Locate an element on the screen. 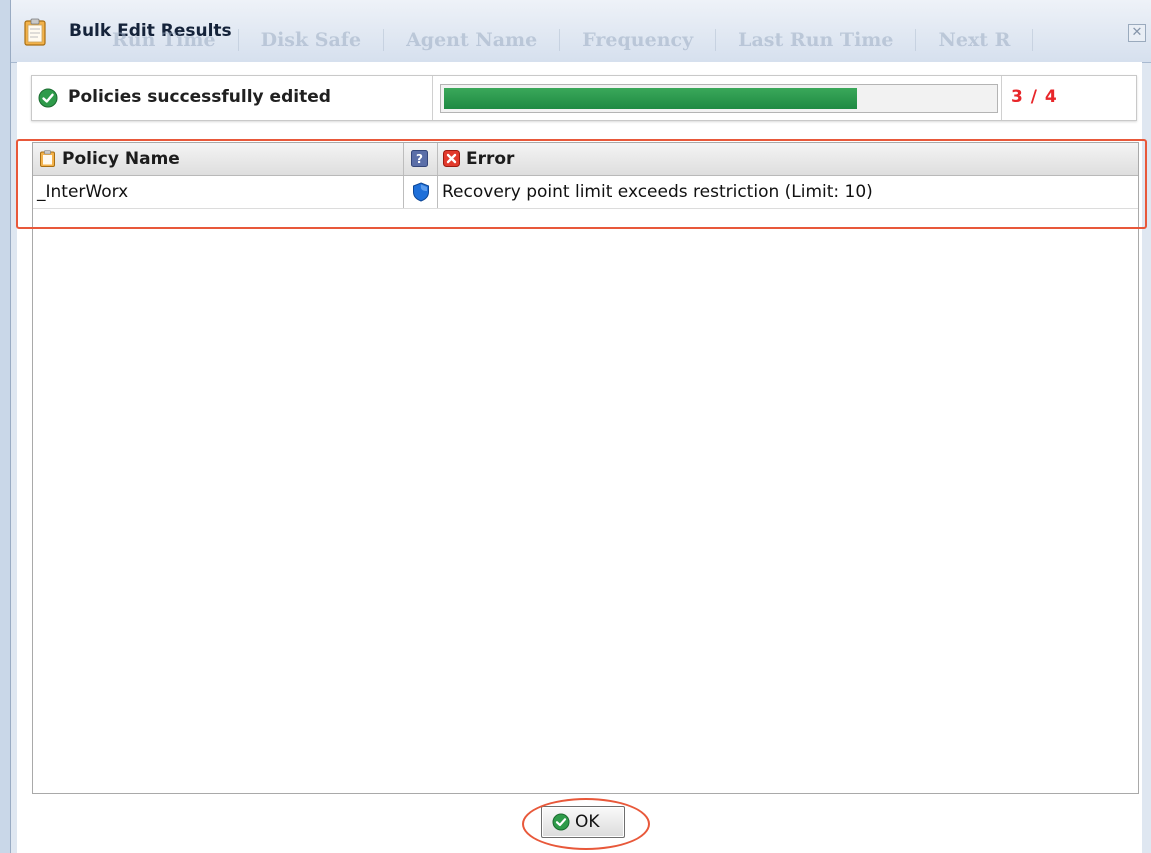  column-label-error: Error is located at coordinates (490, 159).